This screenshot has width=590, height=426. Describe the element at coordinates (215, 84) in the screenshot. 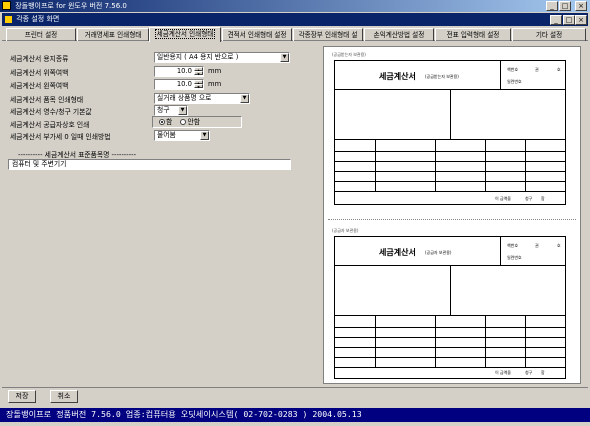

I see `left-margin-unit: mm` at that location.